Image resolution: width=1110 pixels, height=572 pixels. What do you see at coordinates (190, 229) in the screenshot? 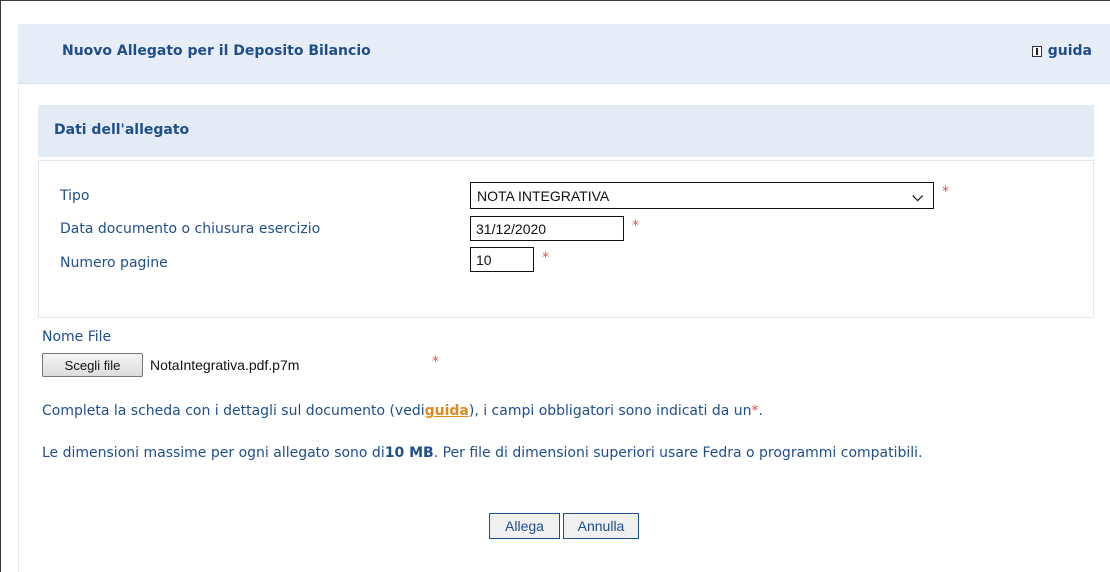
I see `data-documento-label: Data documento o chiusura esercizio` at bounding box center [190, 229].